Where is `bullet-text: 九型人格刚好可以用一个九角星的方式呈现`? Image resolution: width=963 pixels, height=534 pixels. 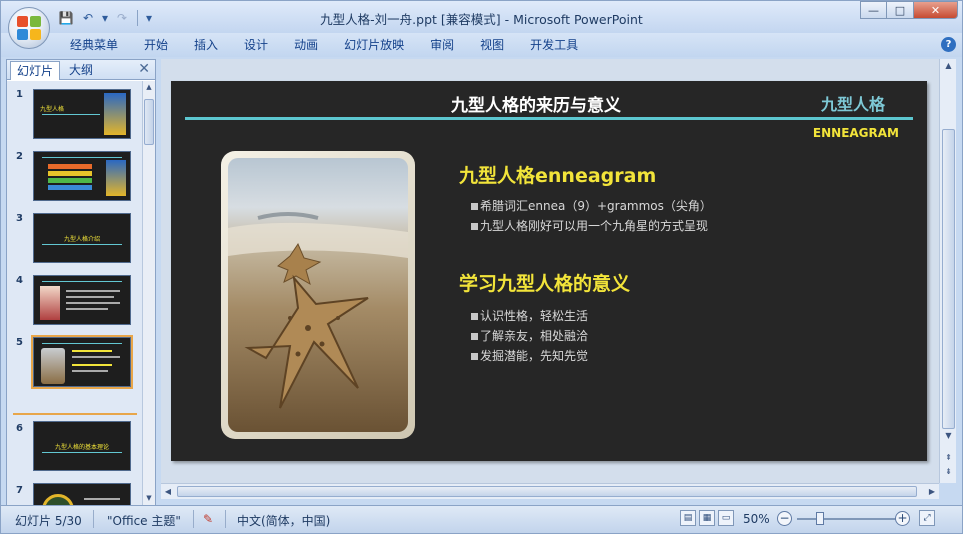 bullet-text: 九型人格刚好可以用一个九角星的方式呈现 is located at coordinates (594, 226).